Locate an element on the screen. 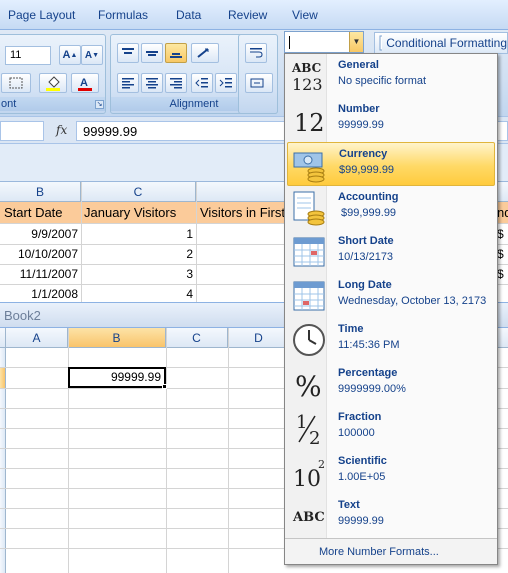 This screenshot has height=573, width=508. svg-text: A is located at coordinates (84, 83).